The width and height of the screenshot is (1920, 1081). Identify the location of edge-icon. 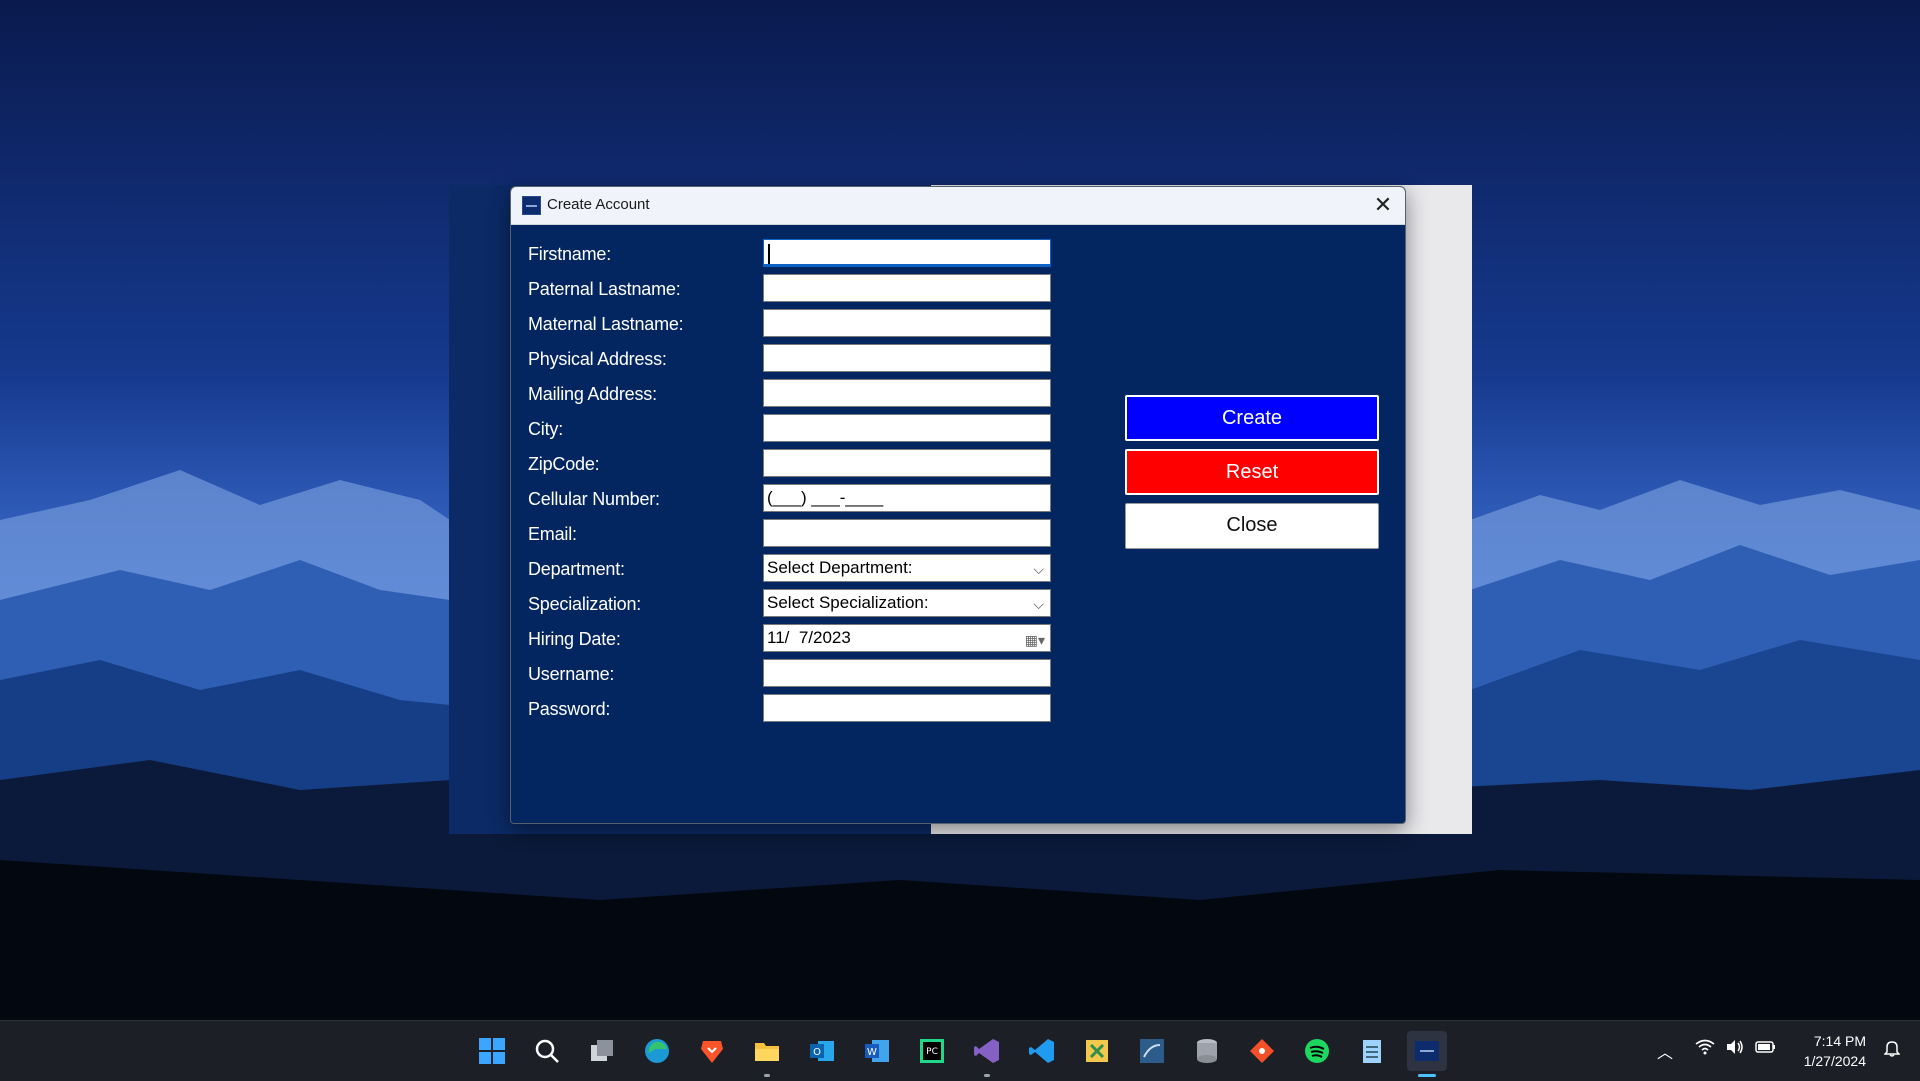
(657, 1051).